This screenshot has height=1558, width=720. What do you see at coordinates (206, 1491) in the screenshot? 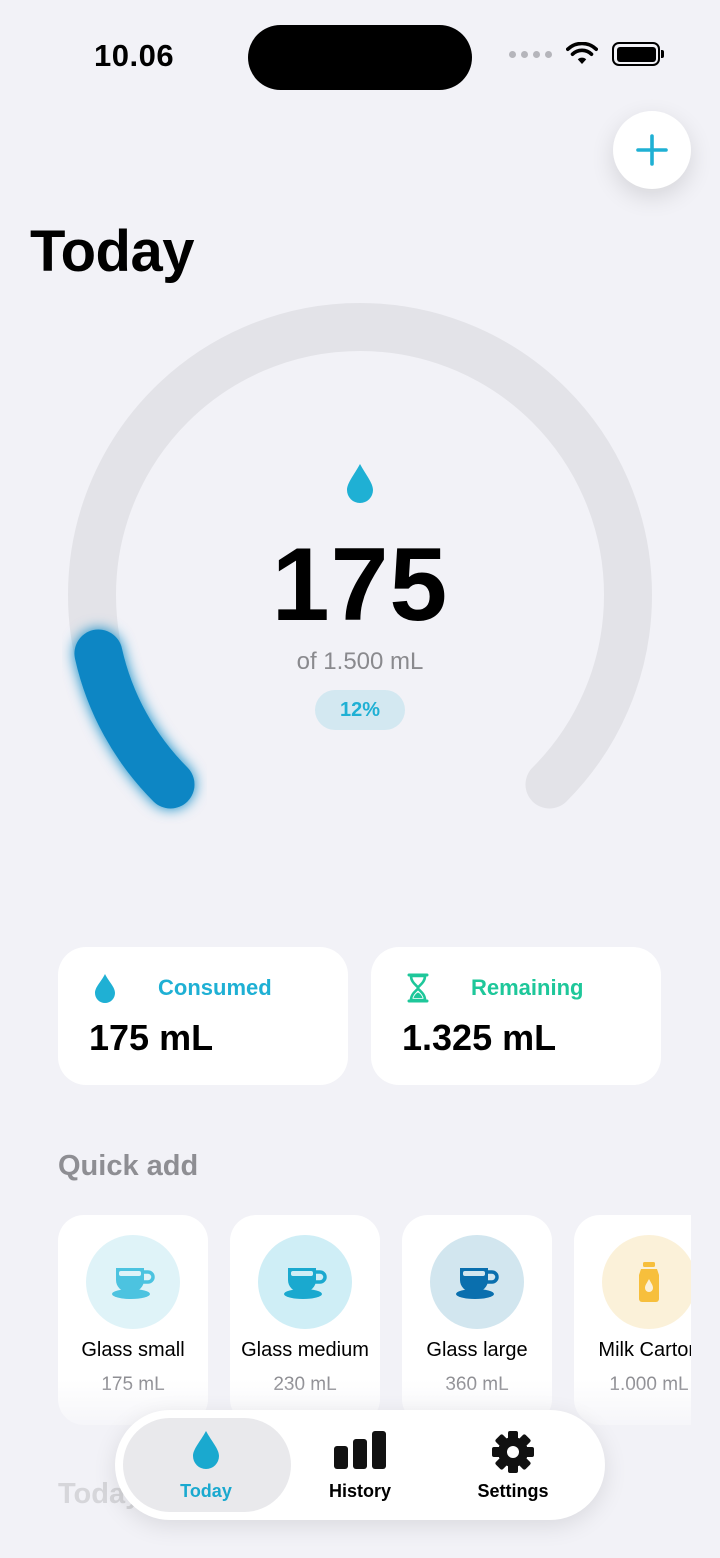
I see `tab-label: Today` at bounding box center [206, 1491].